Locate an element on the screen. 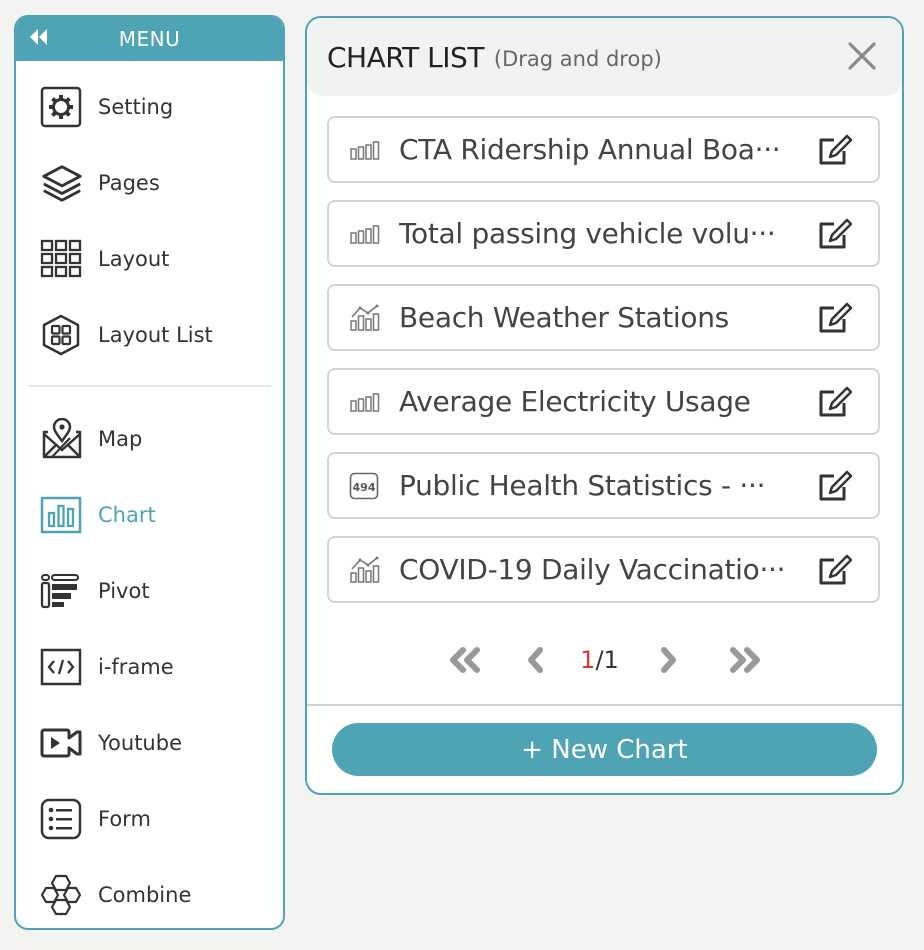 Image resolution: width=924 pixels, height=950 pixels. sidebar-item-label: Combine is located at coordinates (145, 895).